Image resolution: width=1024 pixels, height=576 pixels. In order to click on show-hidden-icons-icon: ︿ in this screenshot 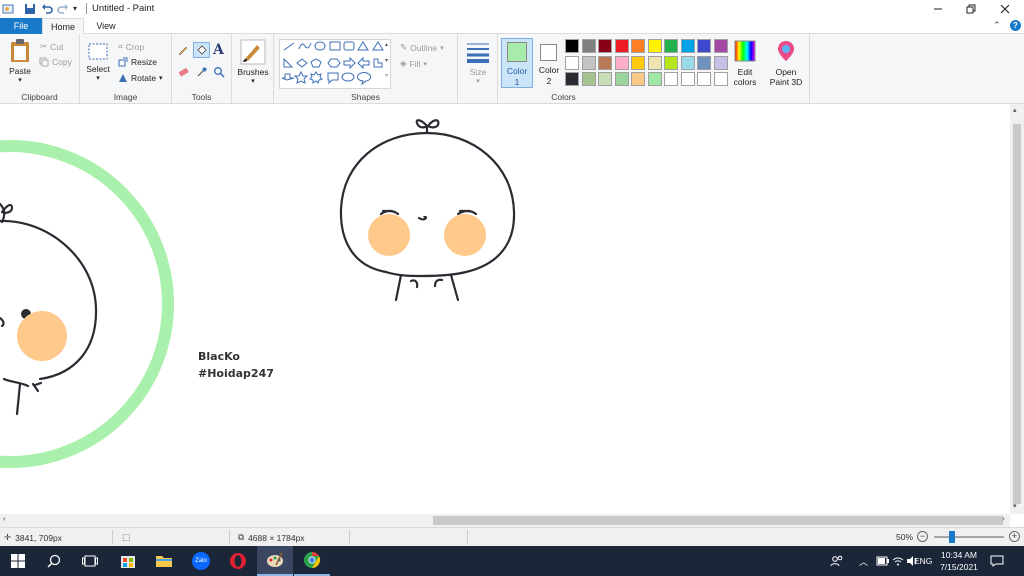, I will do `click(863, 561)`.